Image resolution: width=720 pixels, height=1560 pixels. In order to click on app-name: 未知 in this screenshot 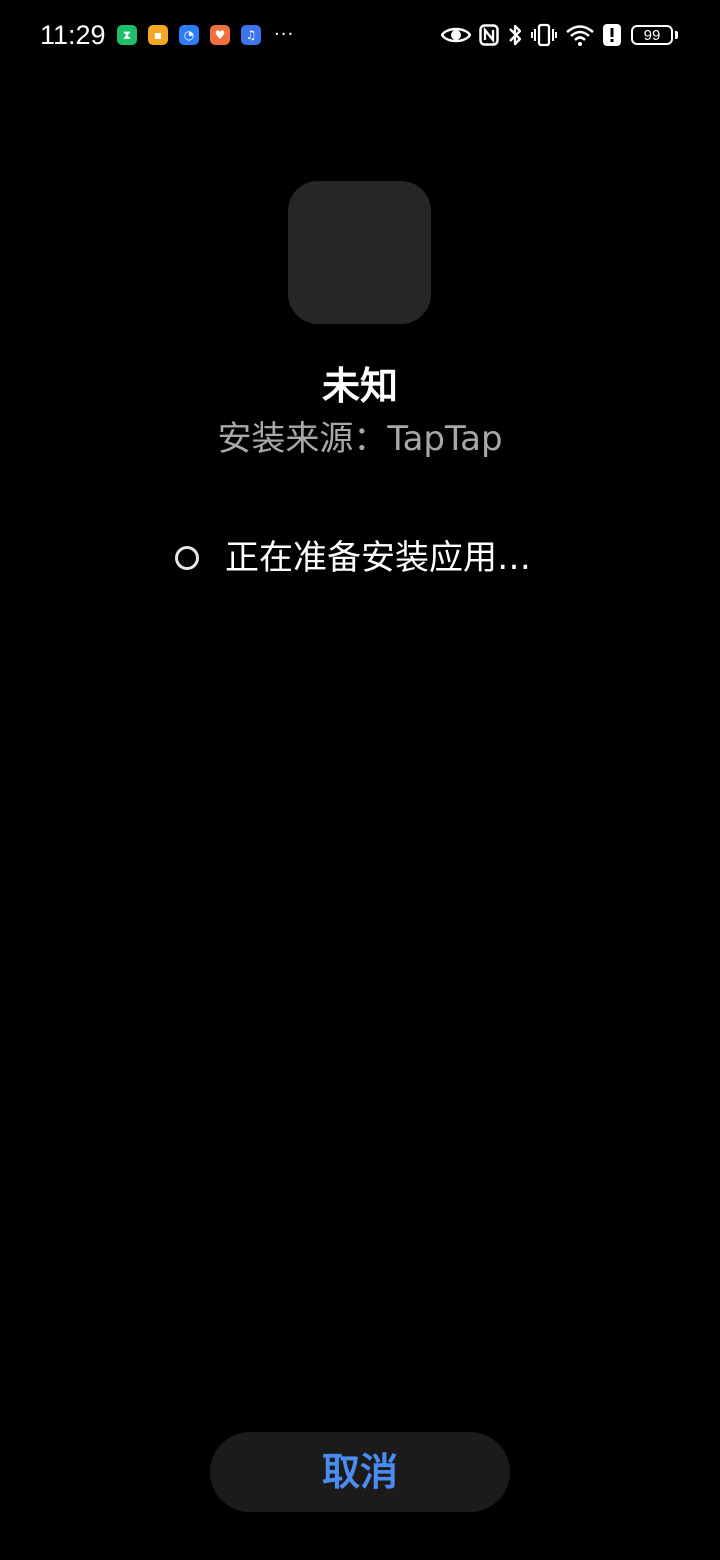, I will do `click(359, 386)`.